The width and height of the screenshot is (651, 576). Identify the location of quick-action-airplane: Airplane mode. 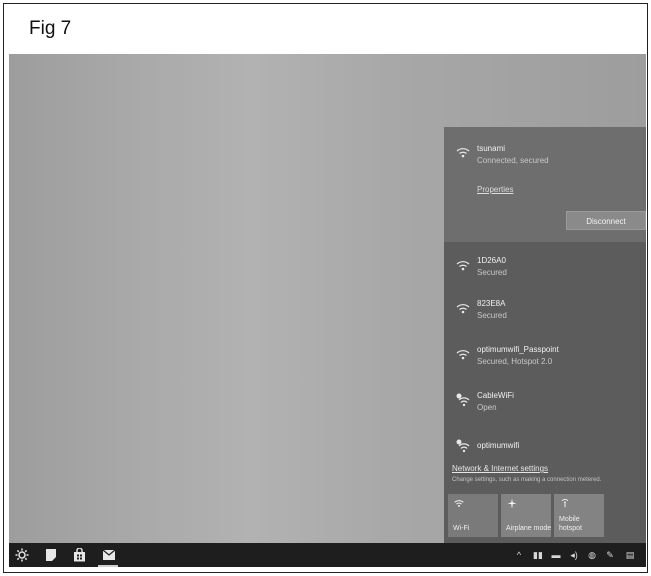
(526, 515).